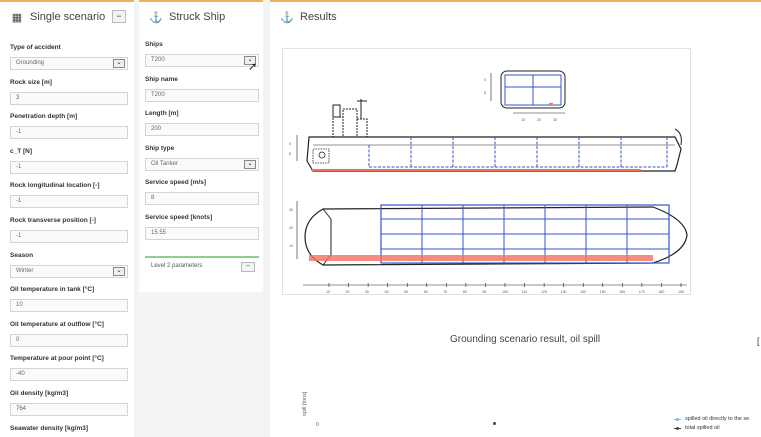 The height and width of the screenshot is (437, 761). I want to click on length-tick-label: 180, so click(661, 292).